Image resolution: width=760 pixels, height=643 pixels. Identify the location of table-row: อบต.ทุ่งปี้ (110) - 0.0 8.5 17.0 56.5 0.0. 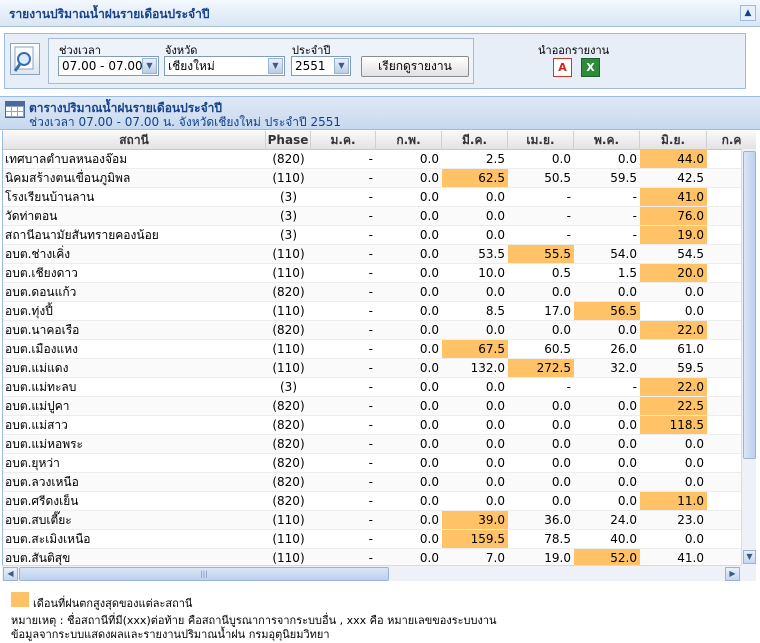
(379, 311).